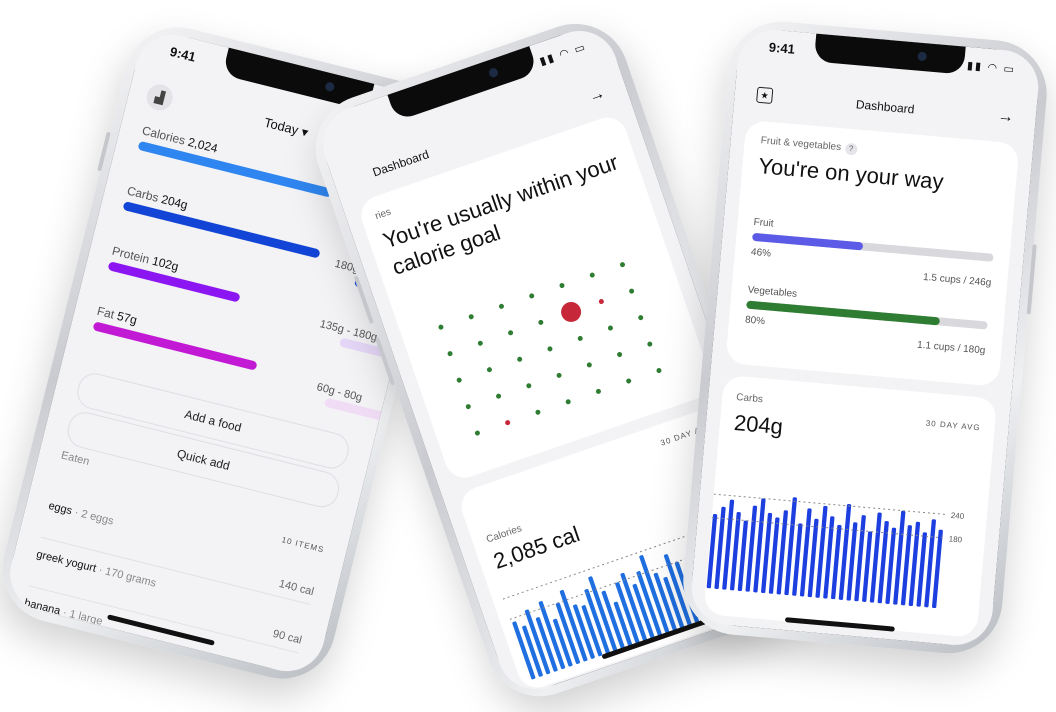 This screenshot has height=712, width=1056. What do you see at coordinates (104, 151) in the screenshot?
I see `volume-button` at bounding box center [104, 151].